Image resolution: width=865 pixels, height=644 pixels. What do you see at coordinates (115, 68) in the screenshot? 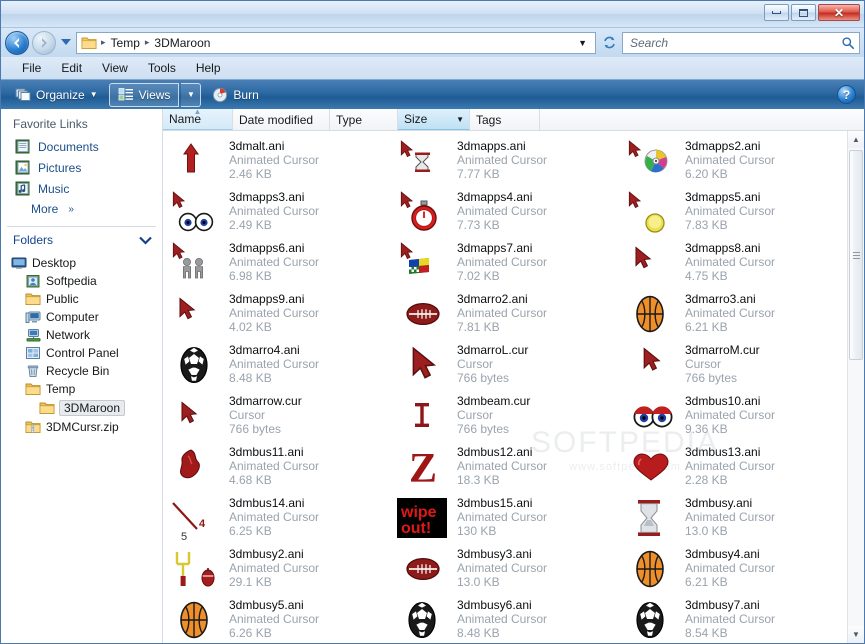
I see `menu-view: View` at bounding box center [115, 68].